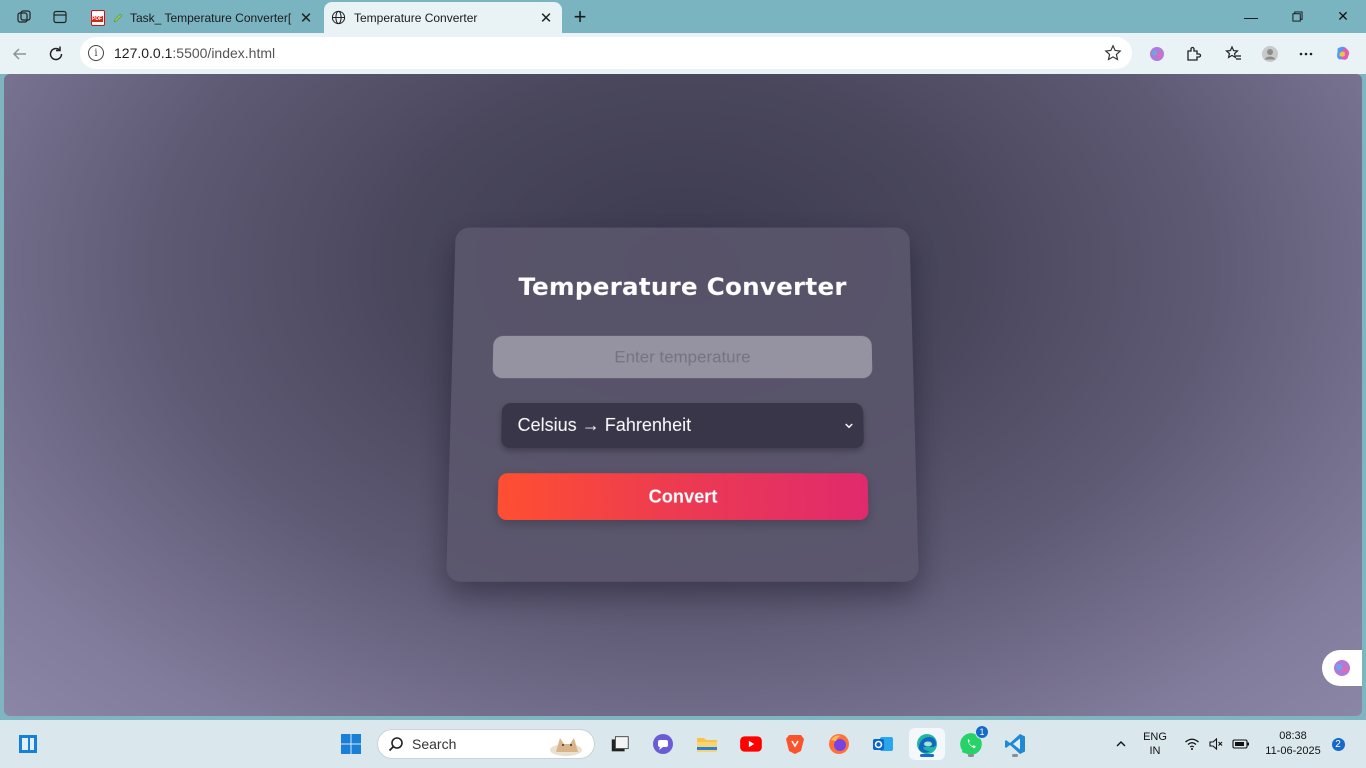  I want to click on minimize-icon: —, so click(1251, 16).